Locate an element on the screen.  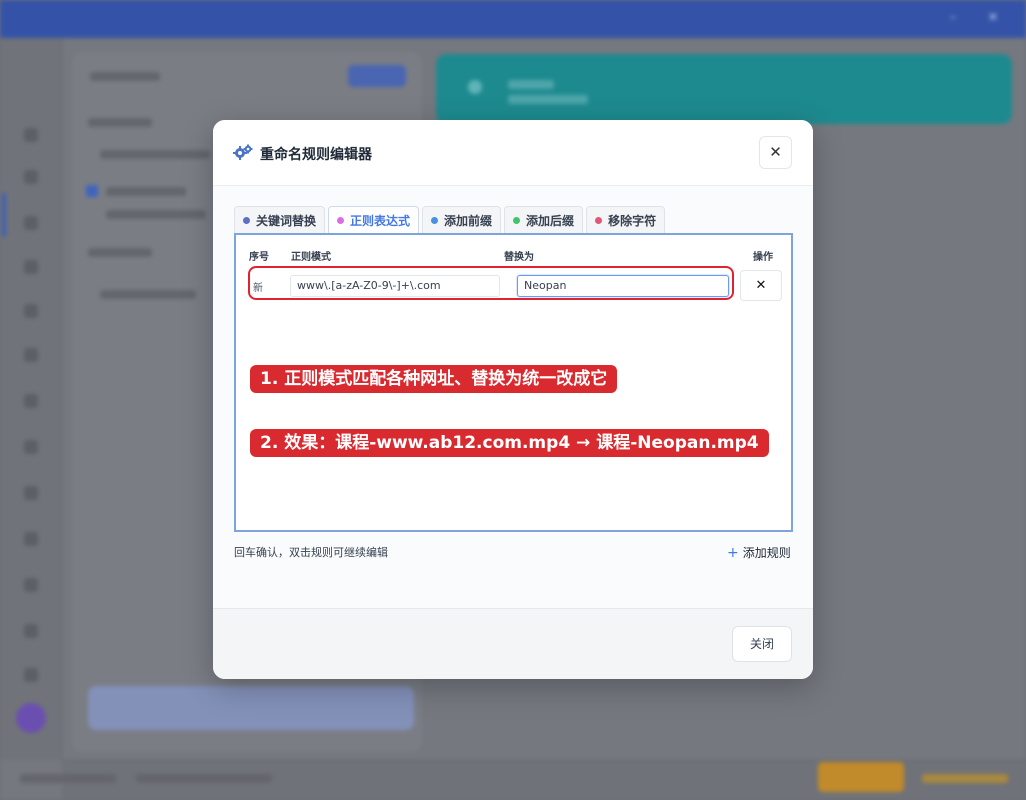
dialog-close-button: ✕ is located at coordinates (775, 152).